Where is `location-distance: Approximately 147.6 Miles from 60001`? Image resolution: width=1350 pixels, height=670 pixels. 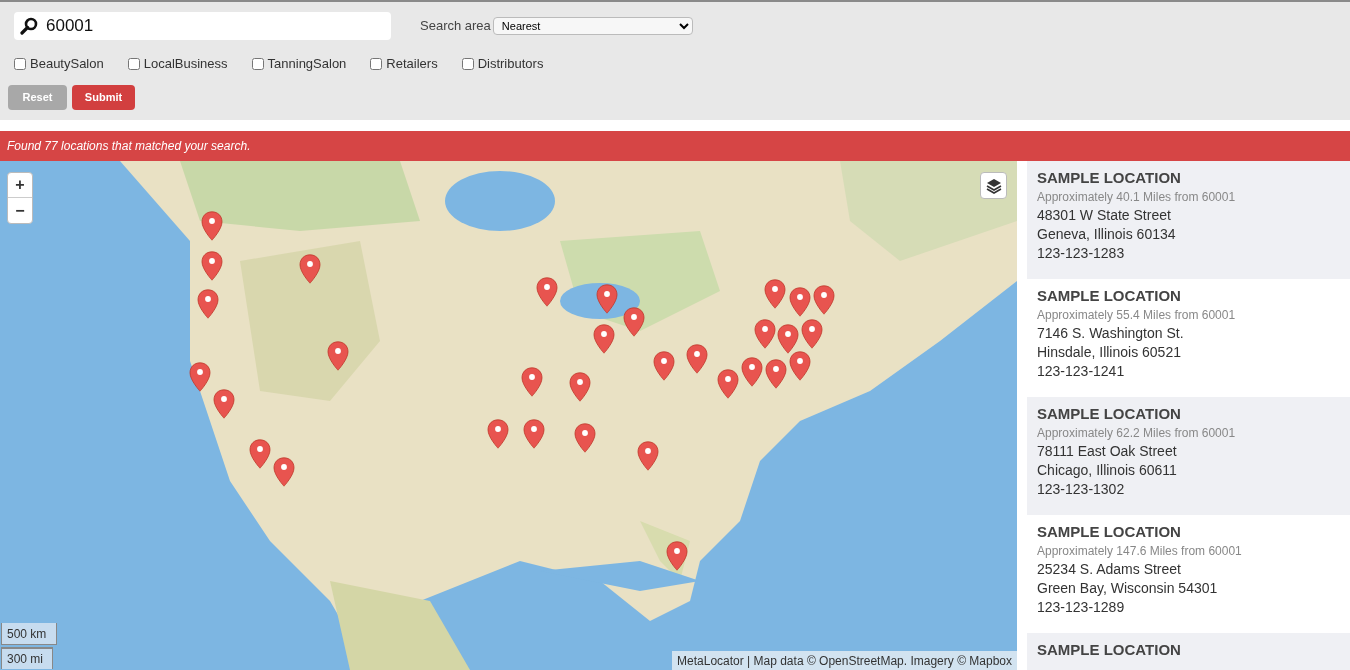 location-distance: Approximately 147.6 Miles from 60001 is located at coordinates (1140, 551).